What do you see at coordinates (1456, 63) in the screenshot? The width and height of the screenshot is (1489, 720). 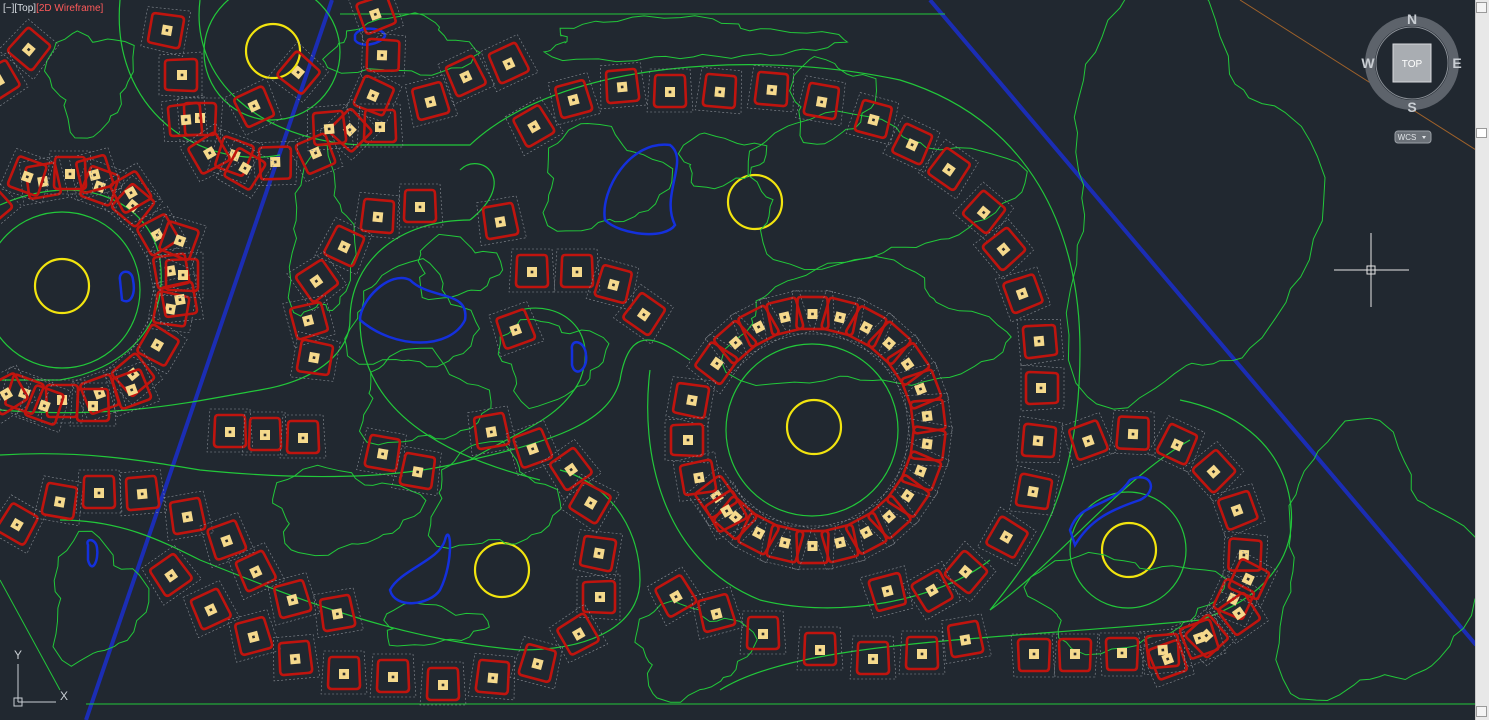 I see `compass-east: E` at bounding box center [1456, 63].